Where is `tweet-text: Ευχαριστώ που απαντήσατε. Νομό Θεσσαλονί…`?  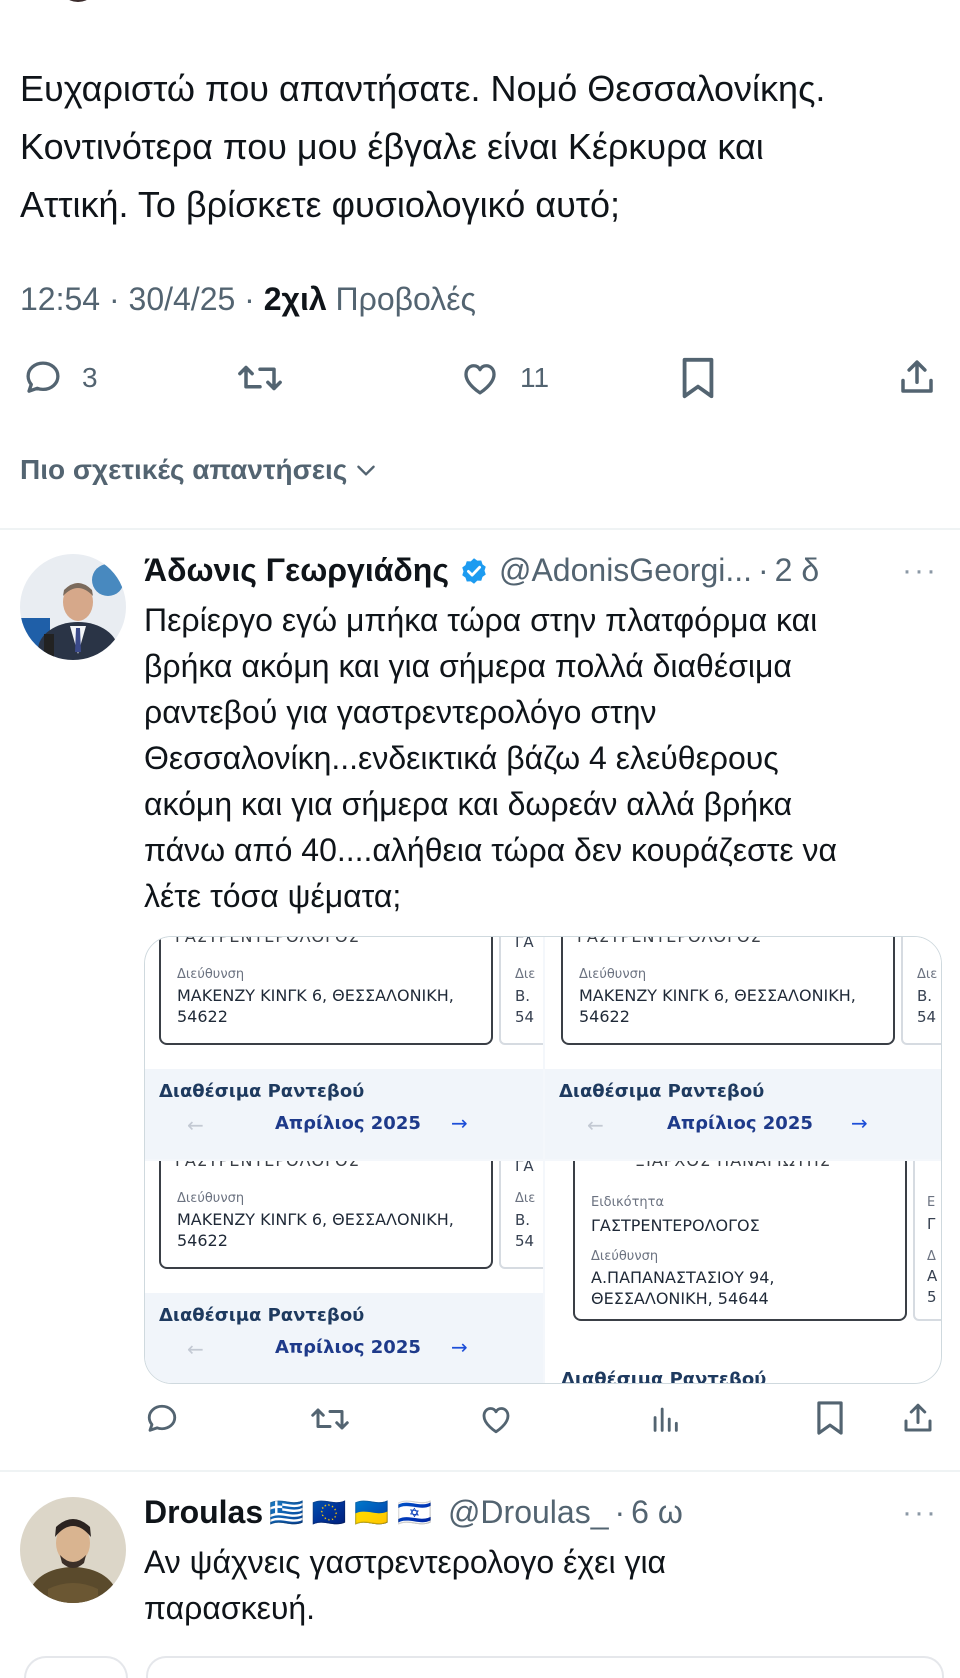 tweet-text: Ευχαριστώ που απαντήσατε. Νομό Θεσσαλονί… is located at coordinates (480, 147).